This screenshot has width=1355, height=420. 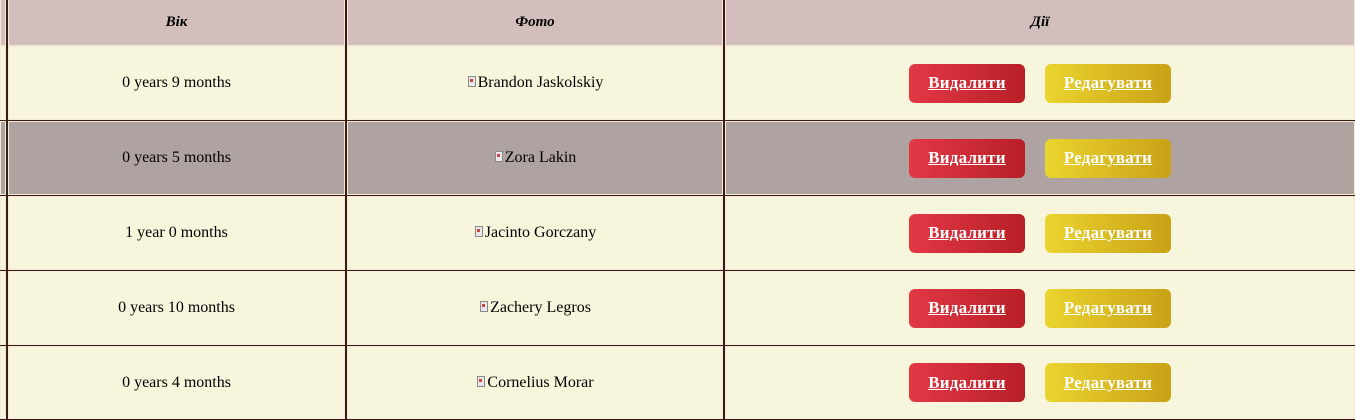 I want to click on photo-cell: Zora Lakin, so click(x=535, y=158).